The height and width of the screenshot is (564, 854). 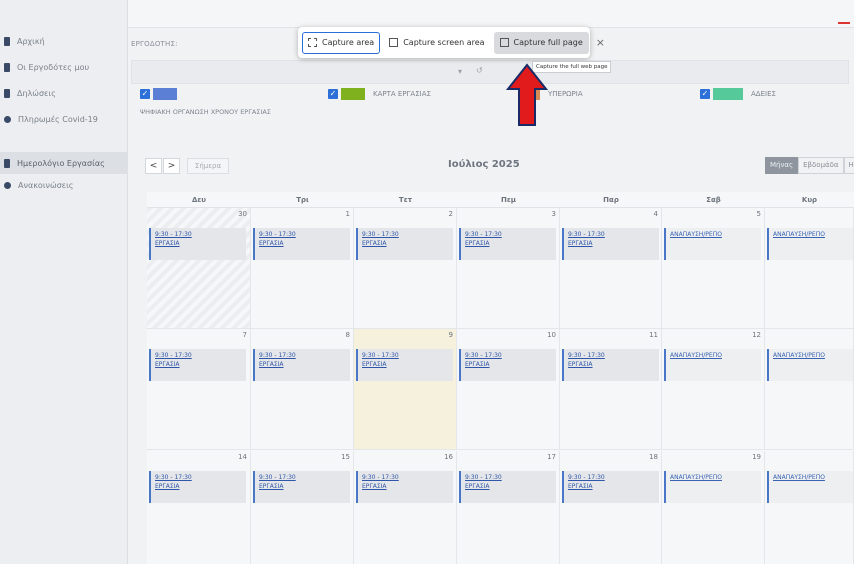 I want to click on calendar-day-cell: 15 9:30 - 17:30 ΕΡΓΑΣΙΑ, so click(x=302, y=507).